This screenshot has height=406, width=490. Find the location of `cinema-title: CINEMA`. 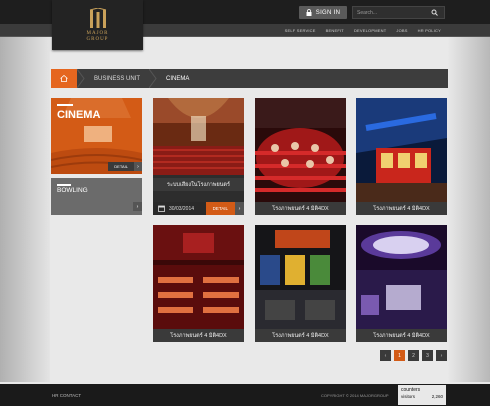

cinema-title: CINEMA is located at coordinates (79, 115).